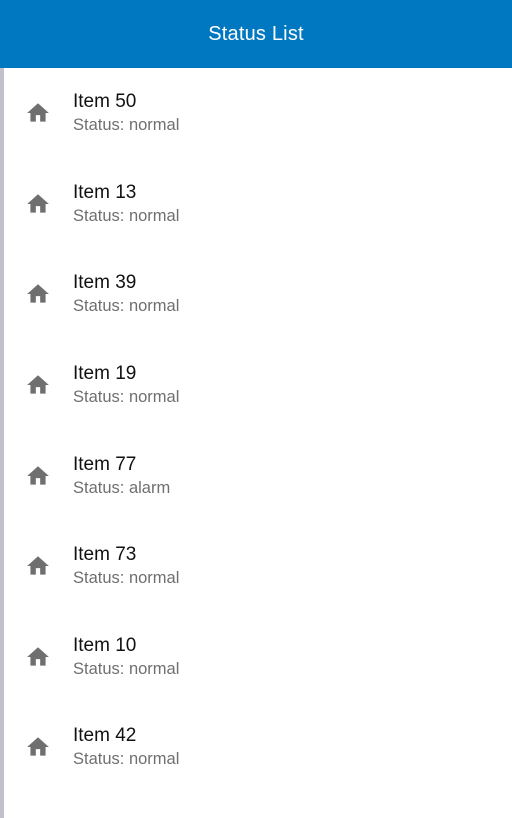 The image size is (512, 818). I want to click on list-item-text: Item 73 Status: normal, so click(126, 566).